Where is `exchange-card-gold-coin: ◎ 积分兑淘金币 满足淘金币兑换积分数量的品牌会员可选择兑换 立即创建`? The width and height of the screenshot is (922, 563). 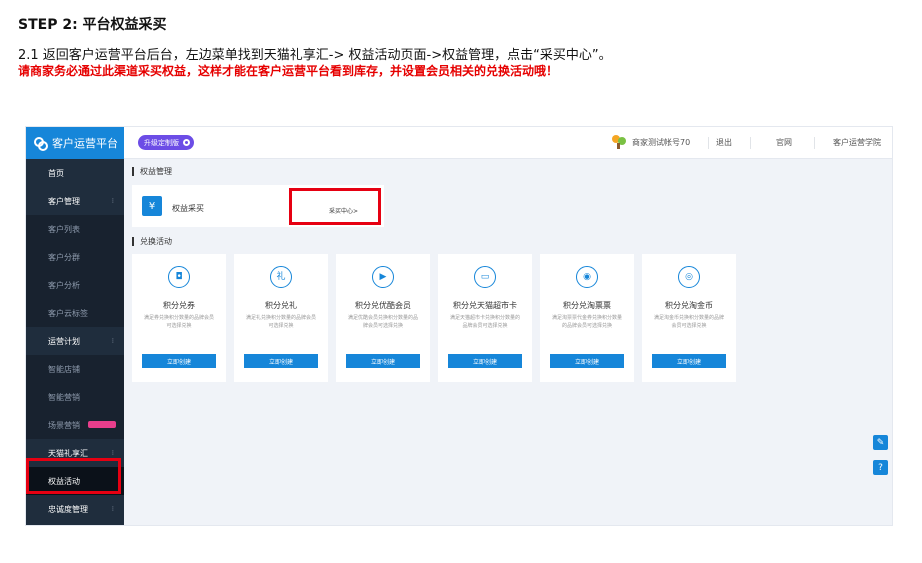 exchange-card-gold-coin: ◎ 积分兑淘金币 满足淘金币兑换积分数量的品牌会员可选择兑换 立即创建 is located at coordinates (689, 318).